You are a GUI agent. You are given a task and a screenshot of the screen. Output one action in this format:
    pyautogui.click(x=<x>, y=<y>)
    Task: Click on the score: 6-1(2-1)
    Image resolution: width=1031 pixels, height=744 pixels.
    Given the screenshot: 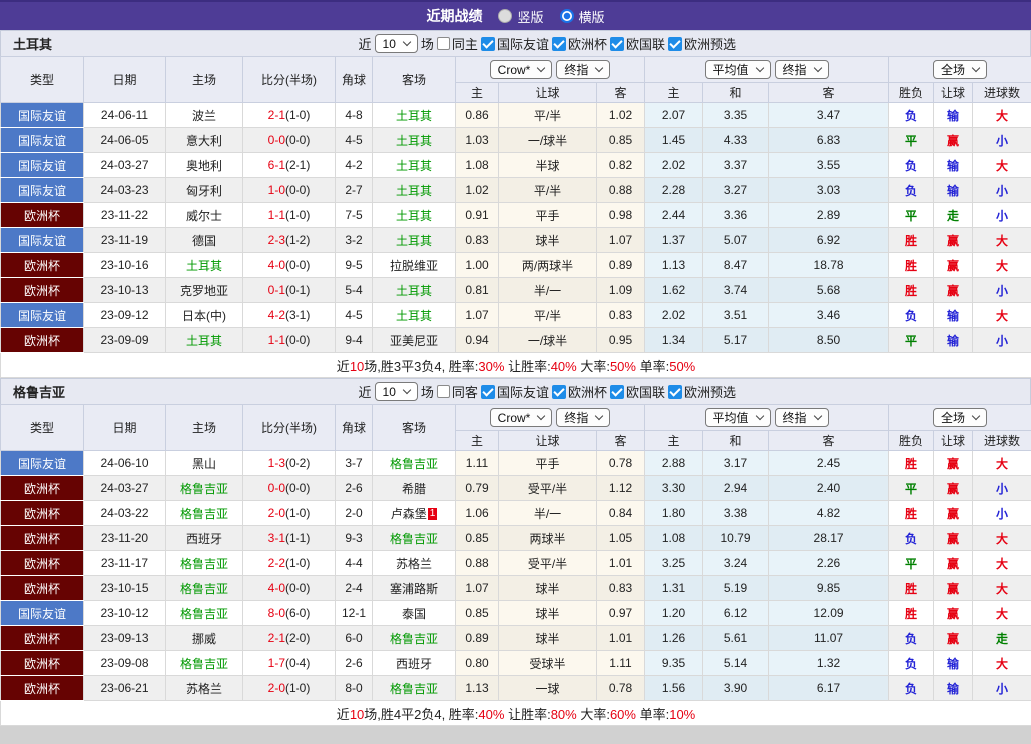 What is the action you would take?
    pyautogui.click(x=289, y=165)
    